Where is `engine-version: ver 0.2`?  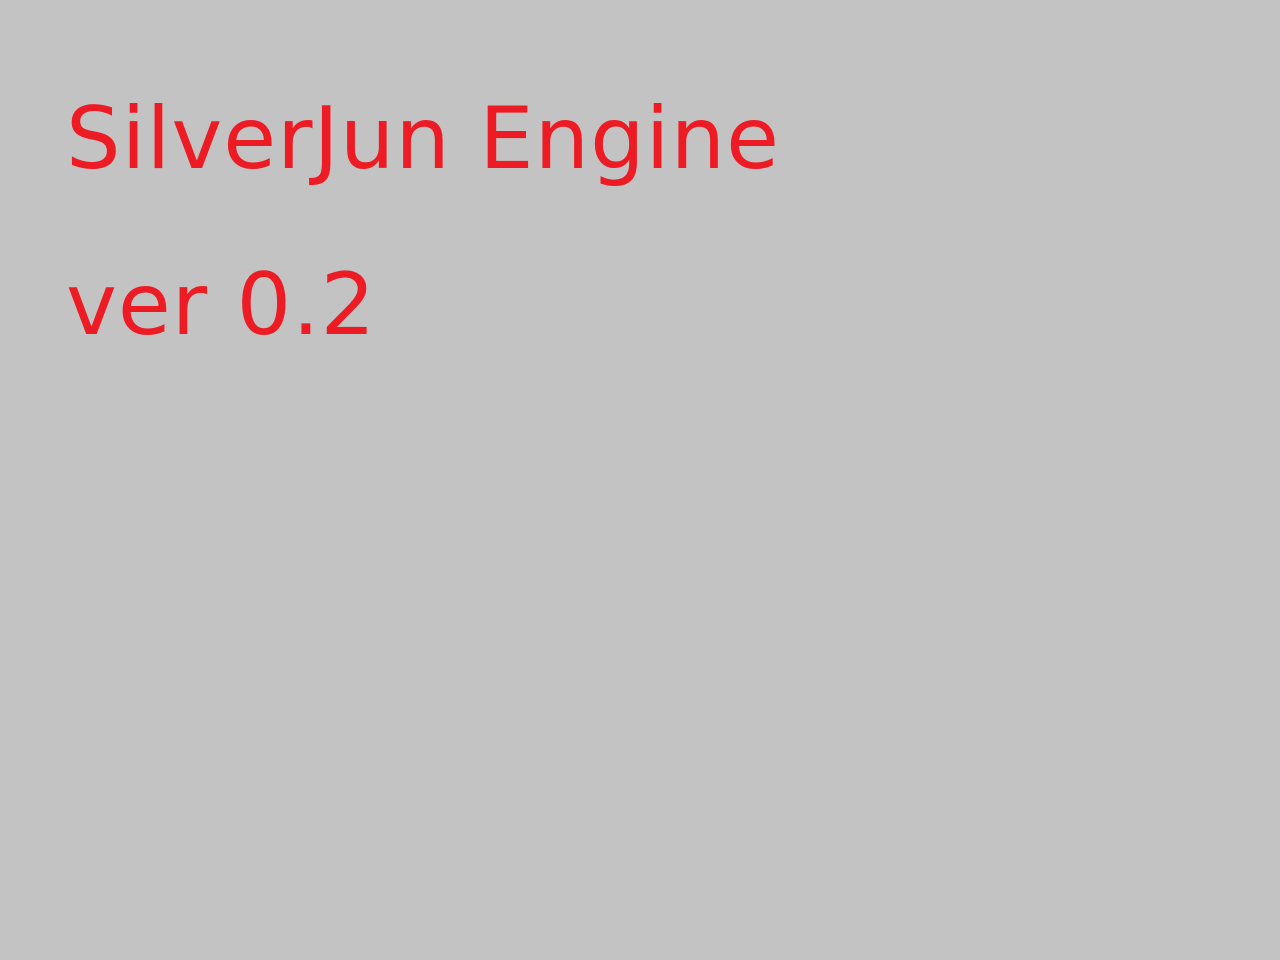
engine-version: ver 0.2 is located at coordinates (221, 305).